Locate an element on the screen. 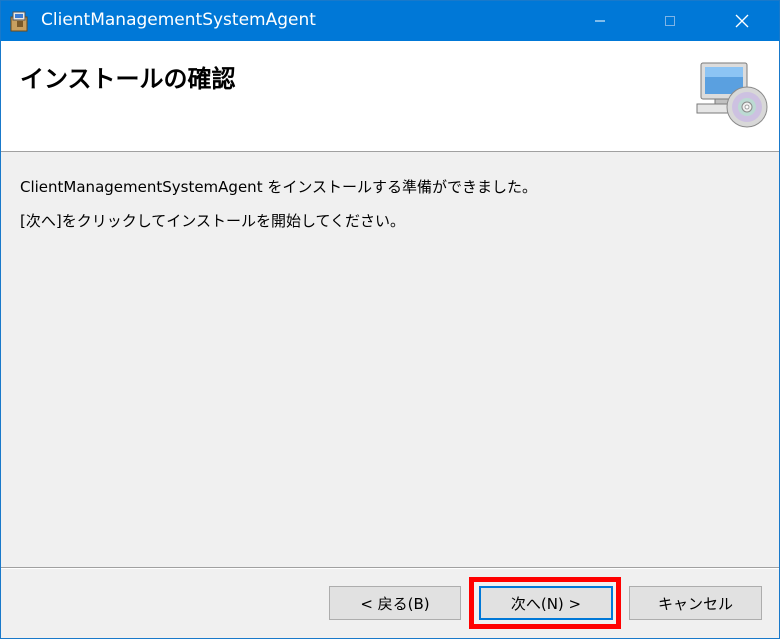 This screenshot has height=639, width=780. window-title: ClientManagementSystemAgent is located at coordinates (178, 20).